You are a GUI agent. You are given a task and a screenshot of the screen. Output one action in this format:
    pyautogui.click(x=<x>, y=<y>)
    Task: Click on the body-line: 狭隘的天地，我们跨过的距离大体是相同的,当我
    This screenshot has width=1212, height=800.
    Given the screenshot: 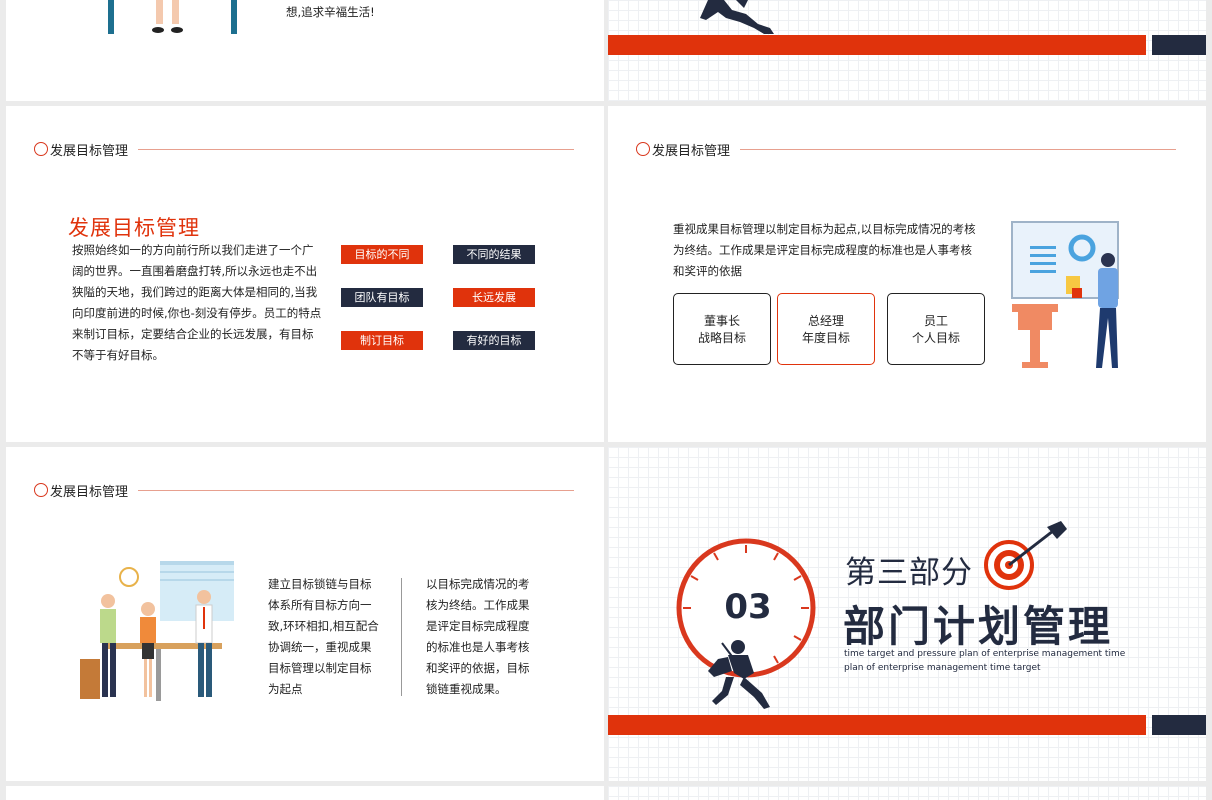 What is the action you would take?
    pyautogui.click(x=195, y=292)
    